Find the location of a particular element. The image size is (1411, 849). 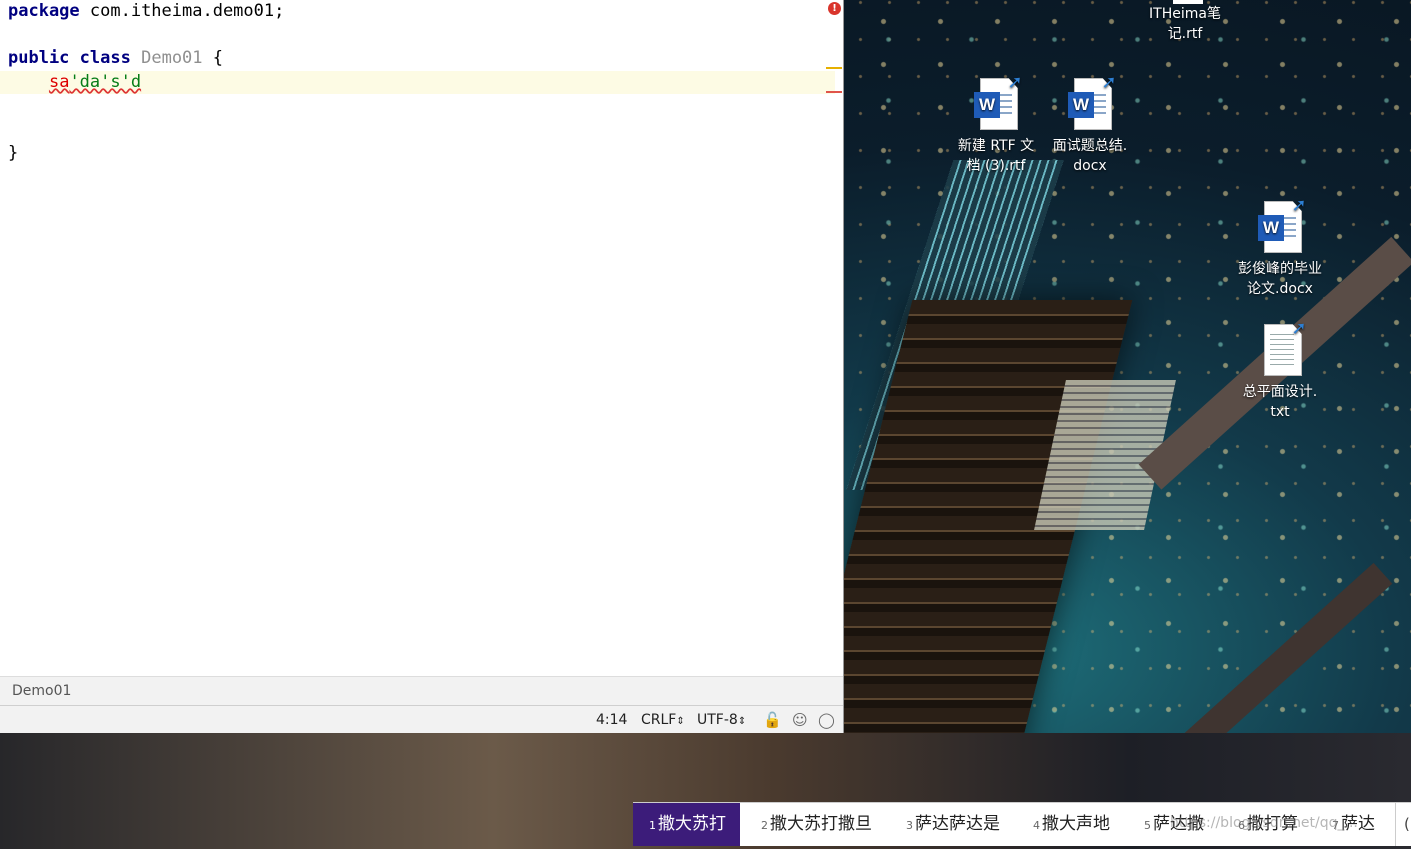

desktop-icon-label: 彭俊峰的毕业 论文.docx is located at coordinates (1280, 279).